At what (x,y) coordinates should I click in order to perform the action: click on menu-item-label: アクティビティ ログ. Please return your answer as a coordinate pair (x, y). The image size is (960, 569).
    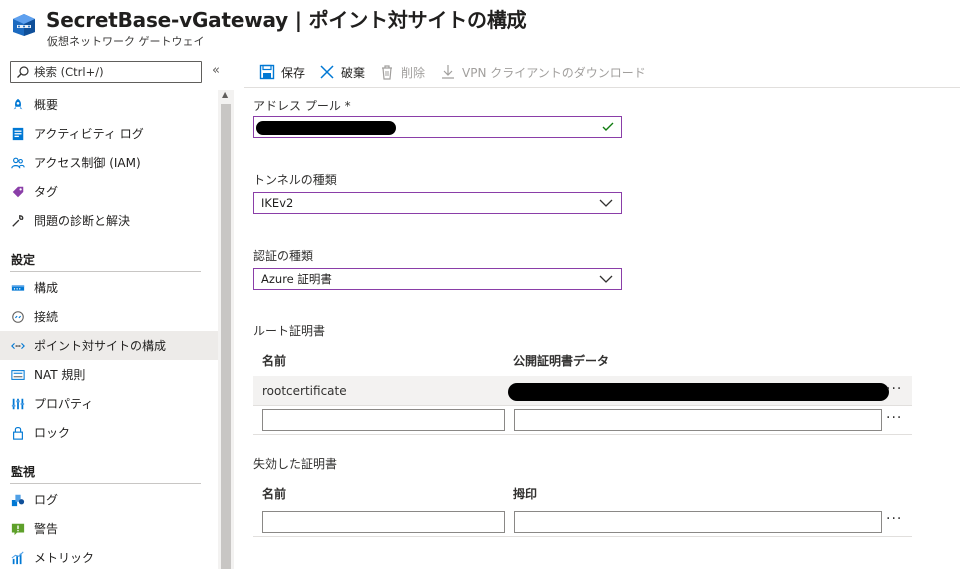
    Looking at the image, I should click on (89, 134).